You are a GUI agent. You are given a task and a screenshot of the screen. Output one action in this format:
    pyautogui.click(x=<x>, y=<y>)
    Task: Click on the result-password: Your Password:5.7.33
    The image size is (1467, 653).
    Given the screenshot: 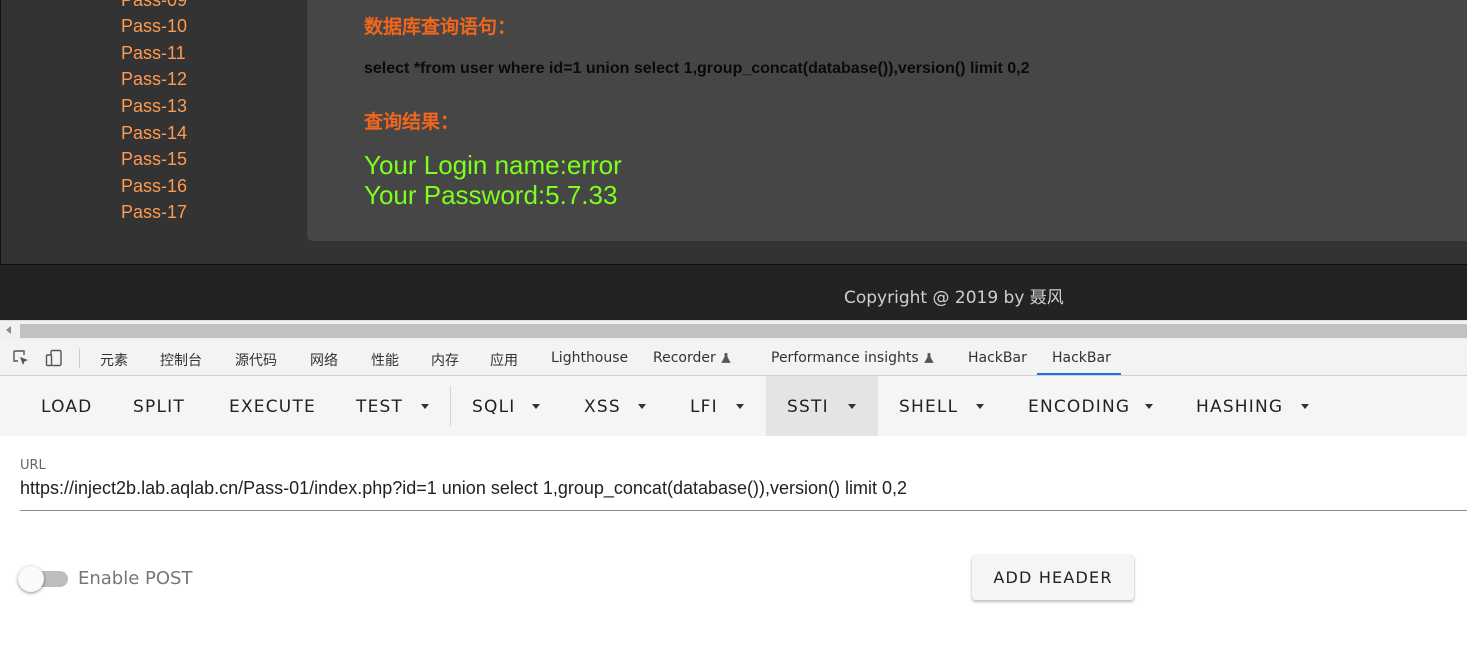 What is the action you would take?
    pyautogui.click(x=491, y=195)
    